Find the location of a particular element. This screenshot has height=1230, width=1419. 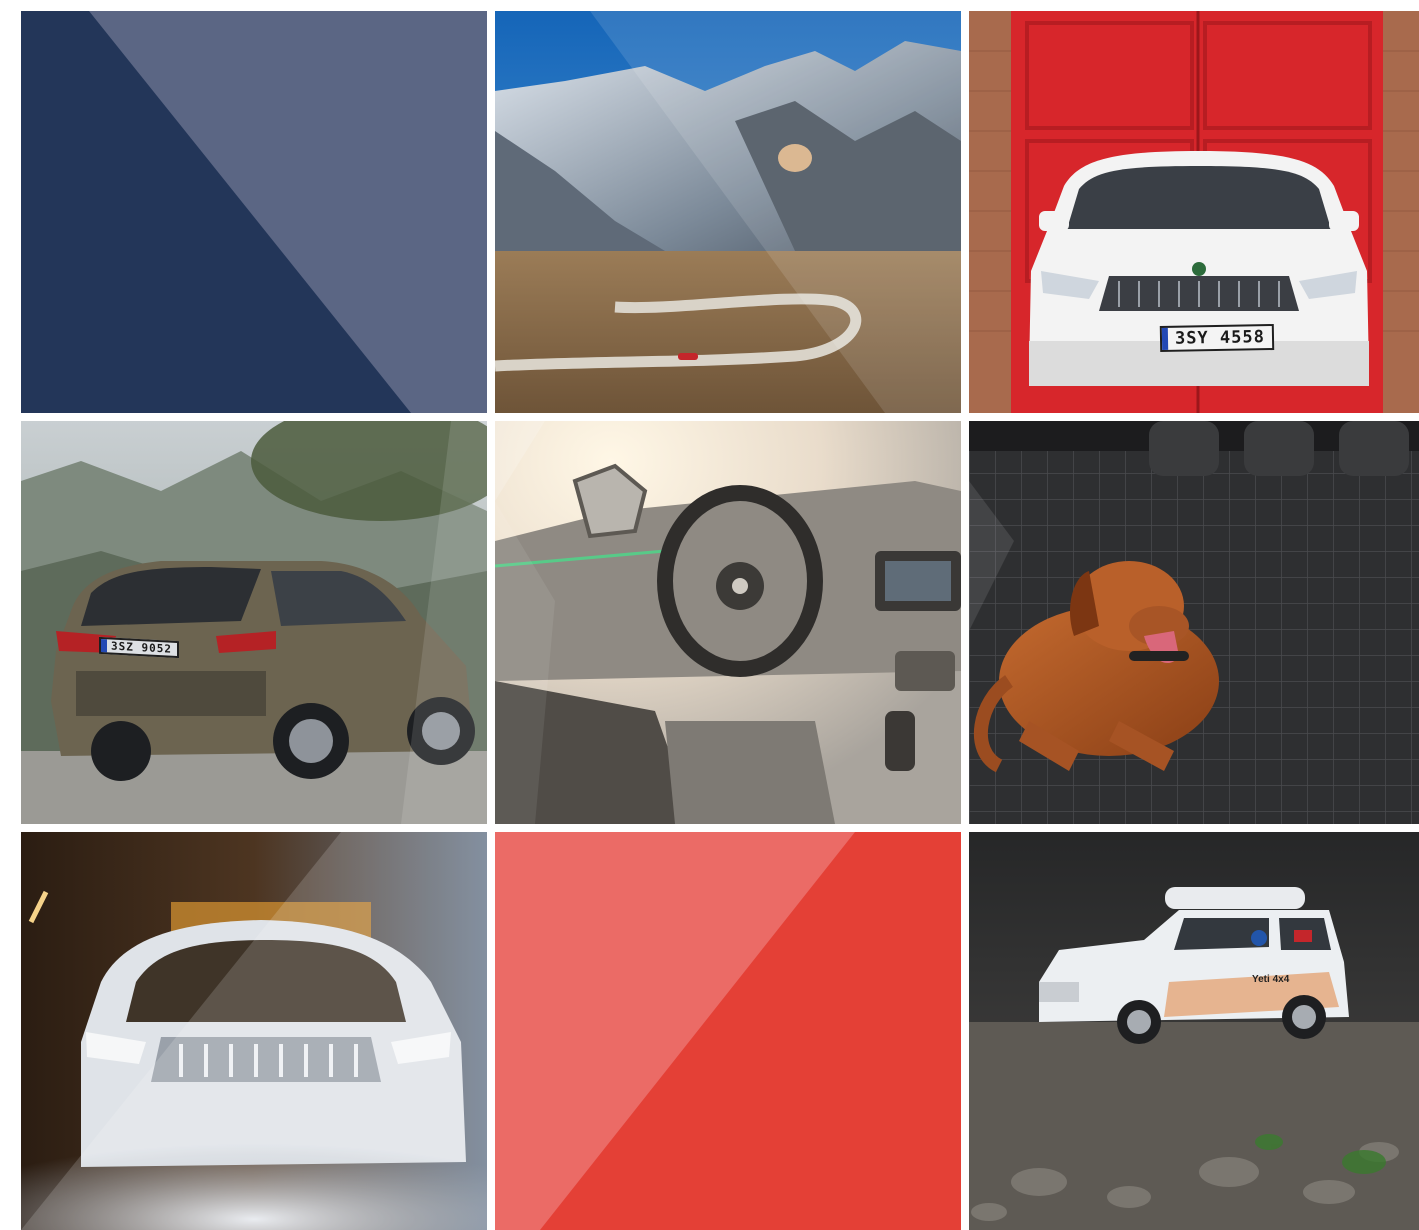

smoke-kodiaq-image is located at coordinates (254, 1031).